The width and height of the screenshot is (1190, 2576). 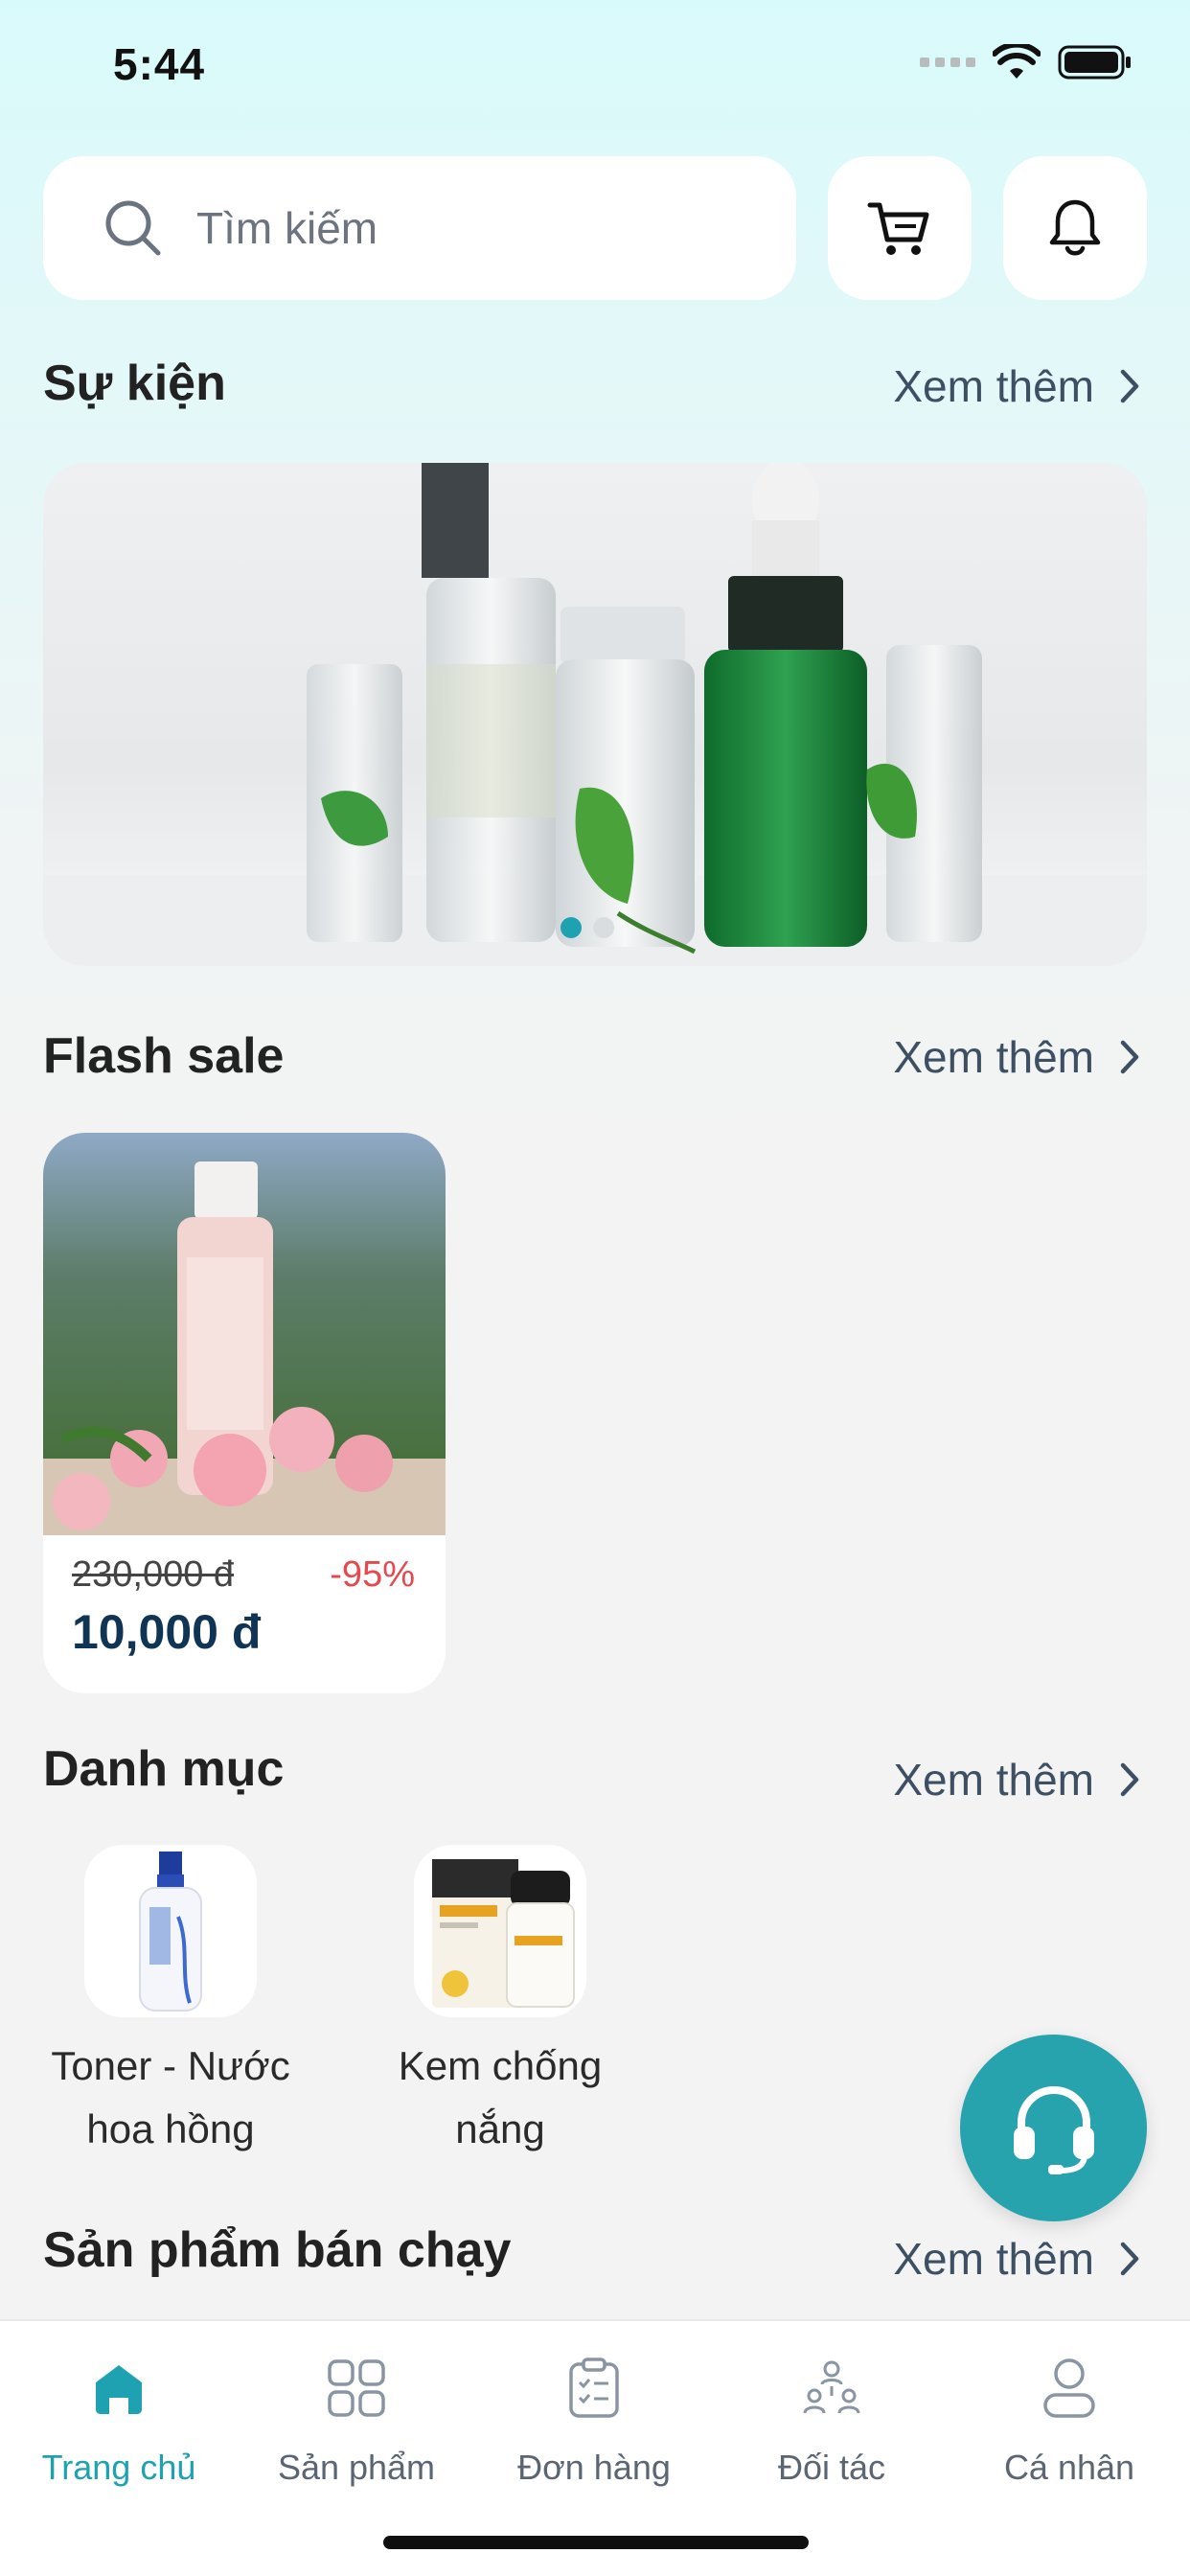 I want to click on bell-icon, so click(x=1075, y=228).